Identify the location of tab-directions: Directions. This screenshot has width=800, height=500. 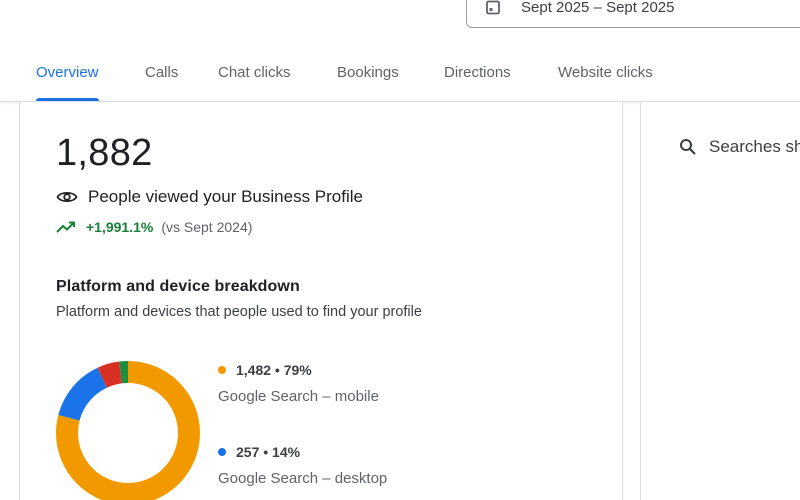
(477, 75).